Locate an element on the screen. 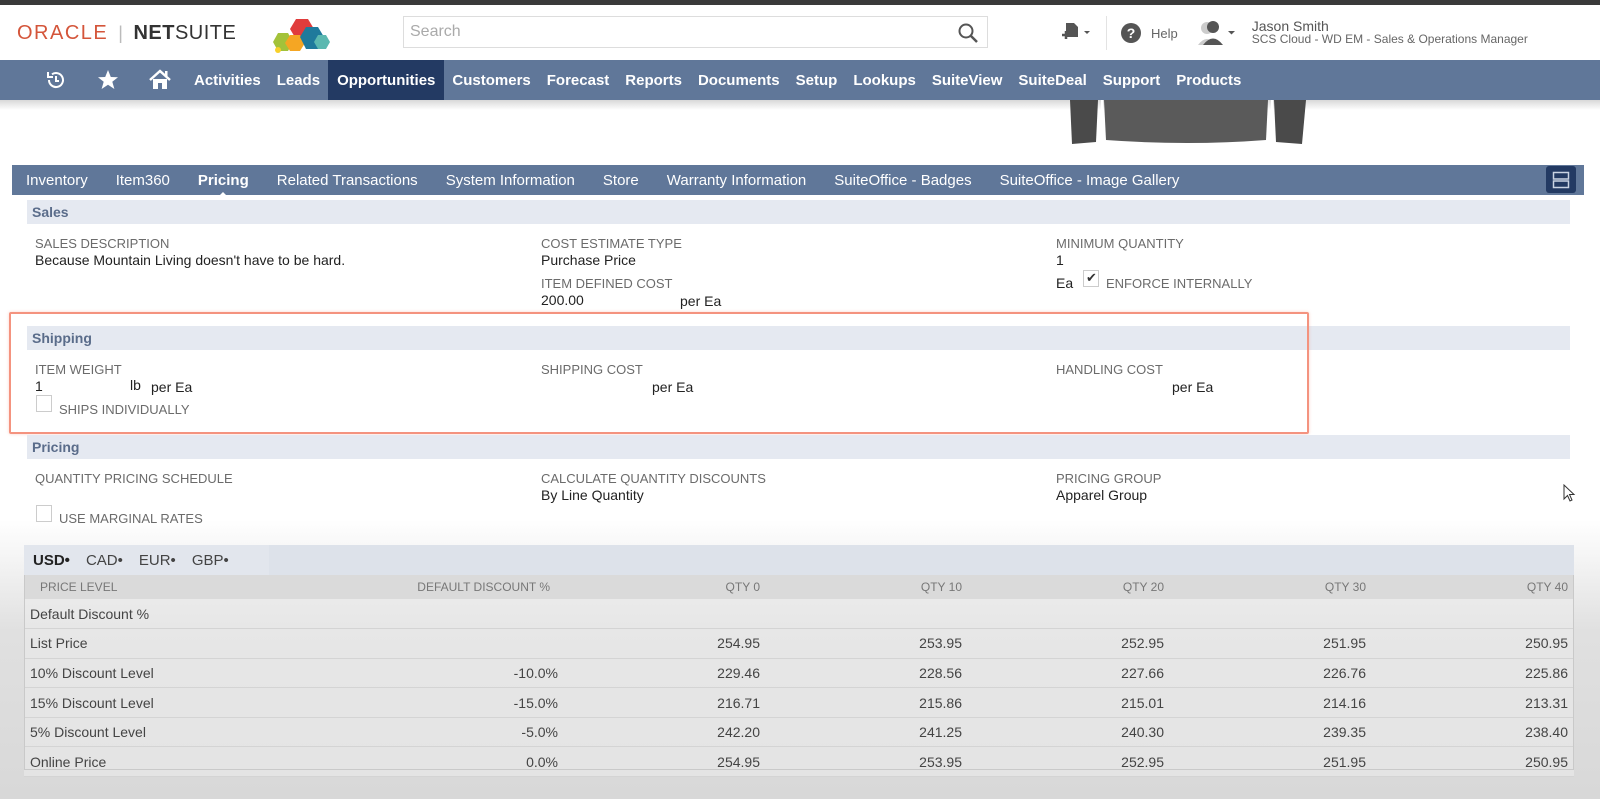 The image size is (1600, 799). quantity-pricing-schedule-label: Quantity Pricing Schedule is located at coordinates (134, 478).